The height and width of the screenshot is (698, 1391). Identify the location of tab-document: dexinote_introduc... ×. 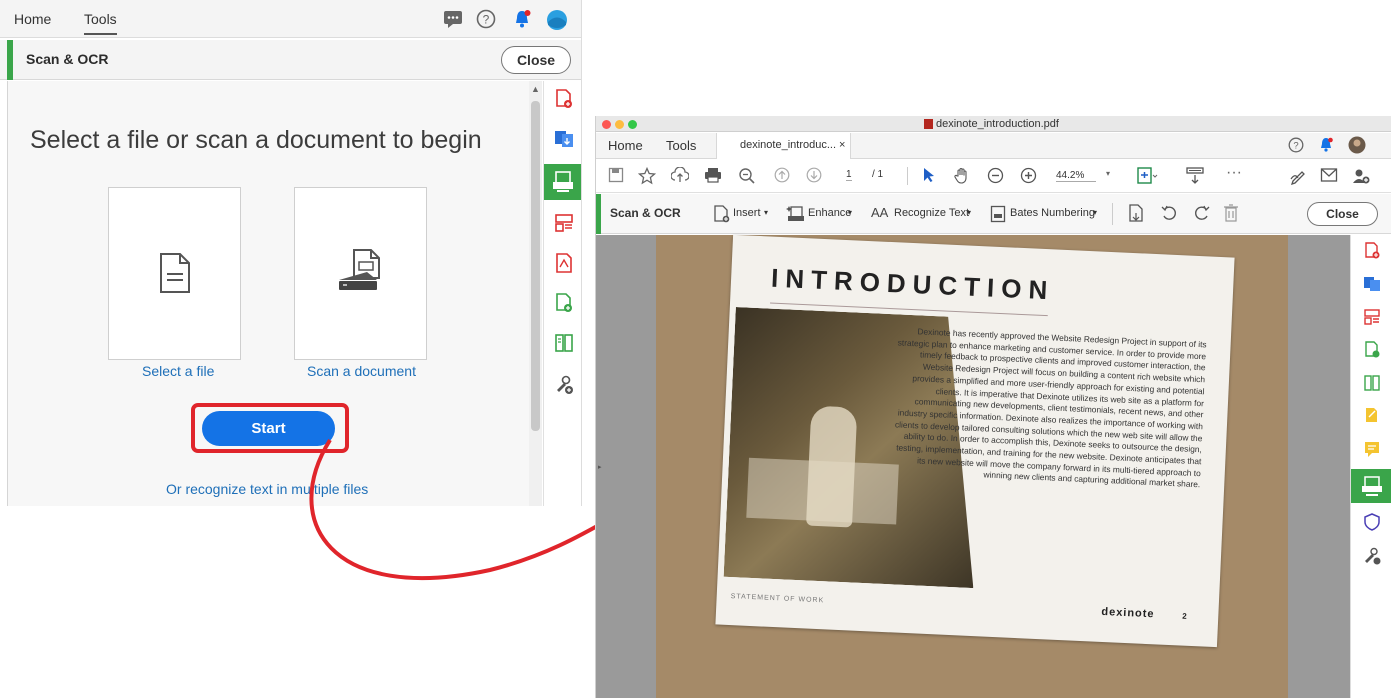
(783, 146).